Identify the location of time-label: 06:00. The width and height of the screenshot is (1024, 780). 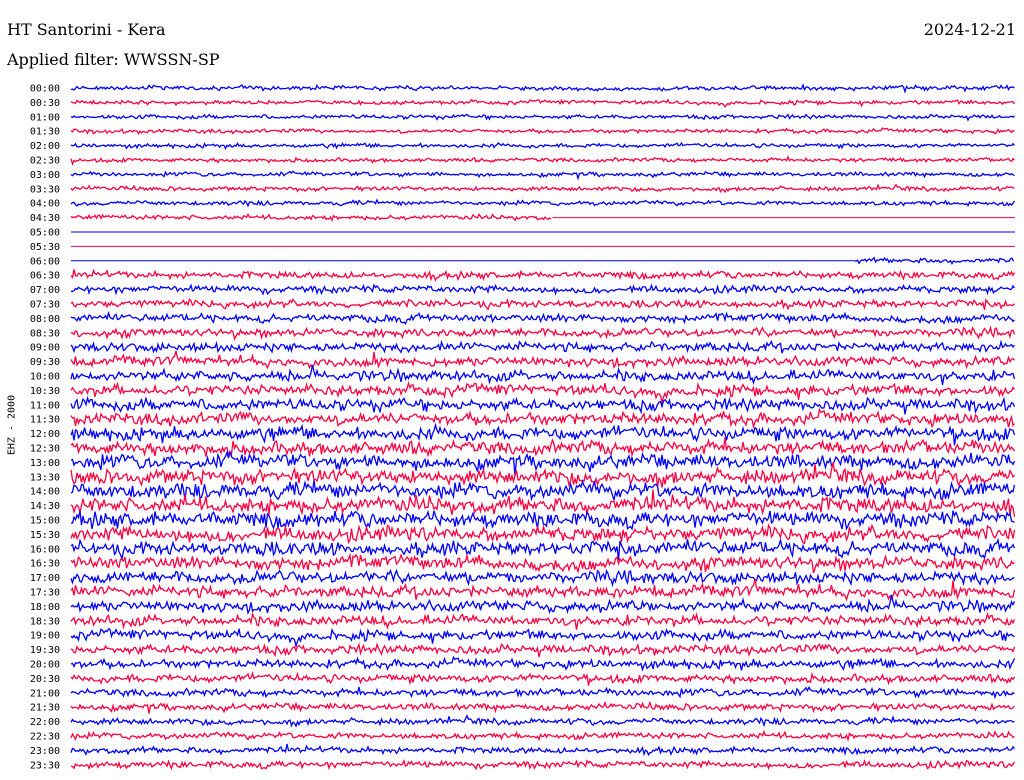
(45, 261).